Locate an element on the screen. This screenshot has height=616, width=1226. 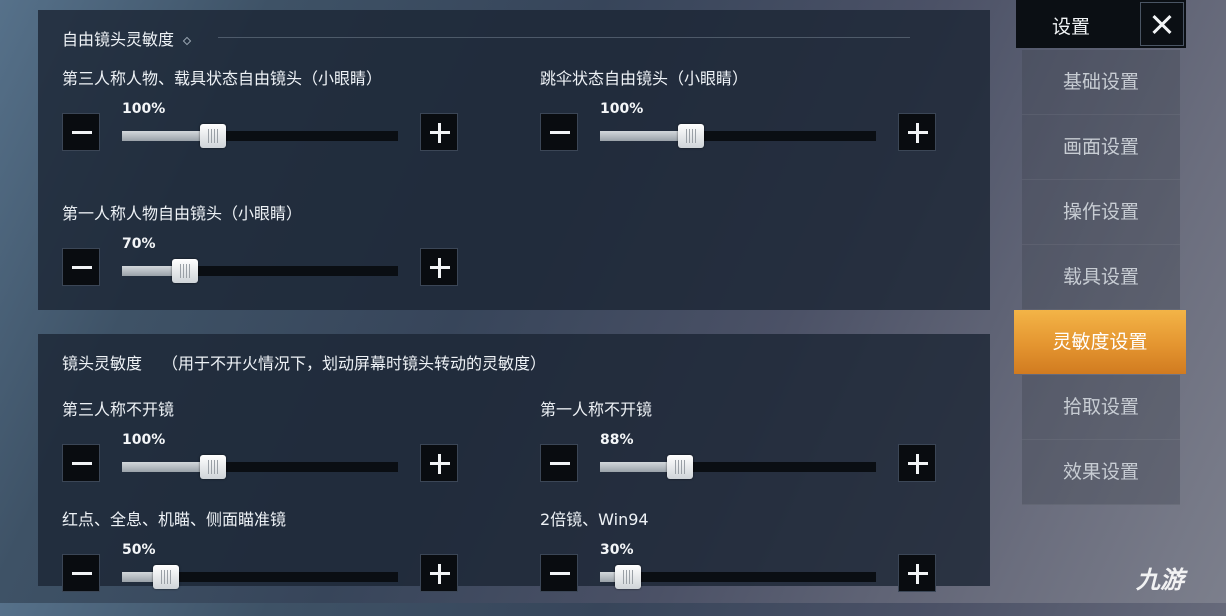
menu-item-pickup: 拾取设置 is located at coordinates (1101, 407).